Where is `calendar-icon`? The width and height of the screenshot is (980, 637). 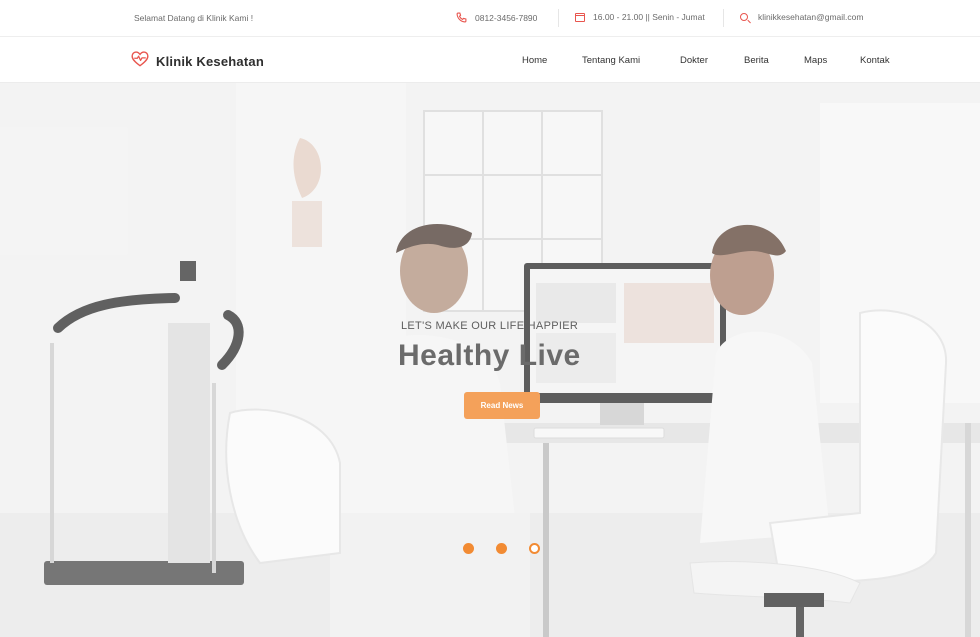
calendar-icon is located at coordinates (580, 17).